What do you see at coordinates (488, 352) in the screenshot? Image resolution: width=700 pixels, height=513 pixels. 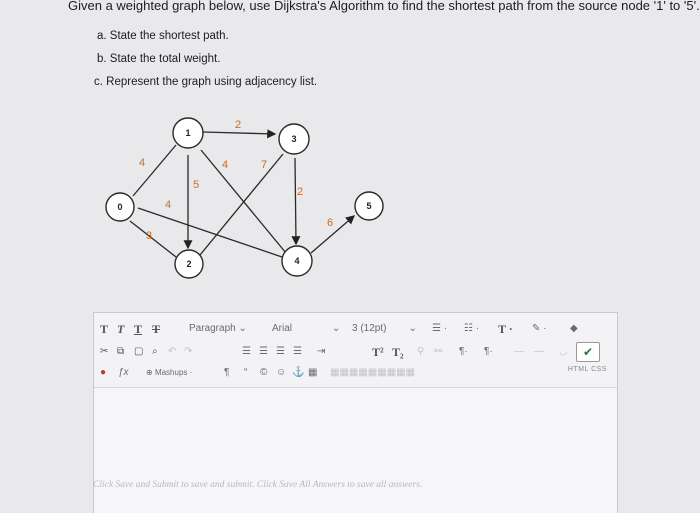 I see `rtl-icon: ¶·` at bounding box center [488, 352].